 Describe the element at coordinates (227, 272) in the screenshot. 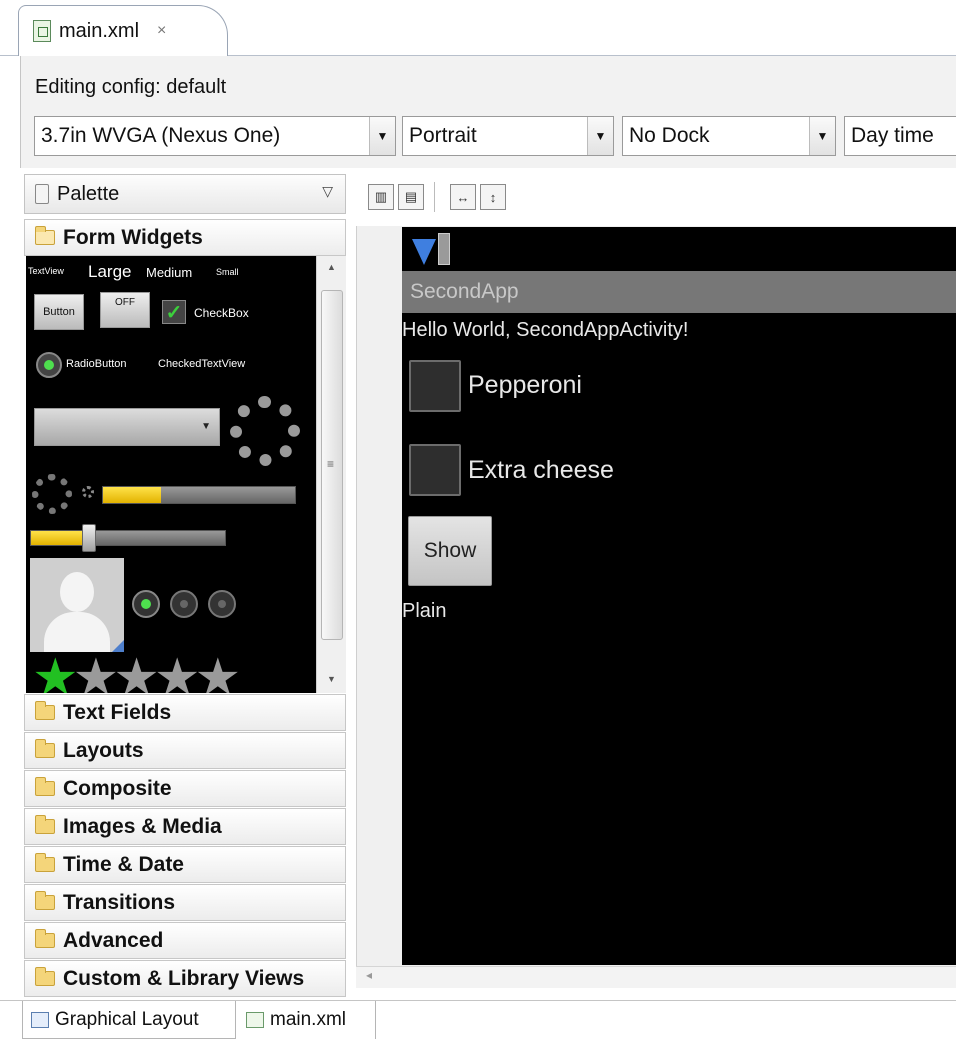

I see `widget-small-text: Small` at that location.